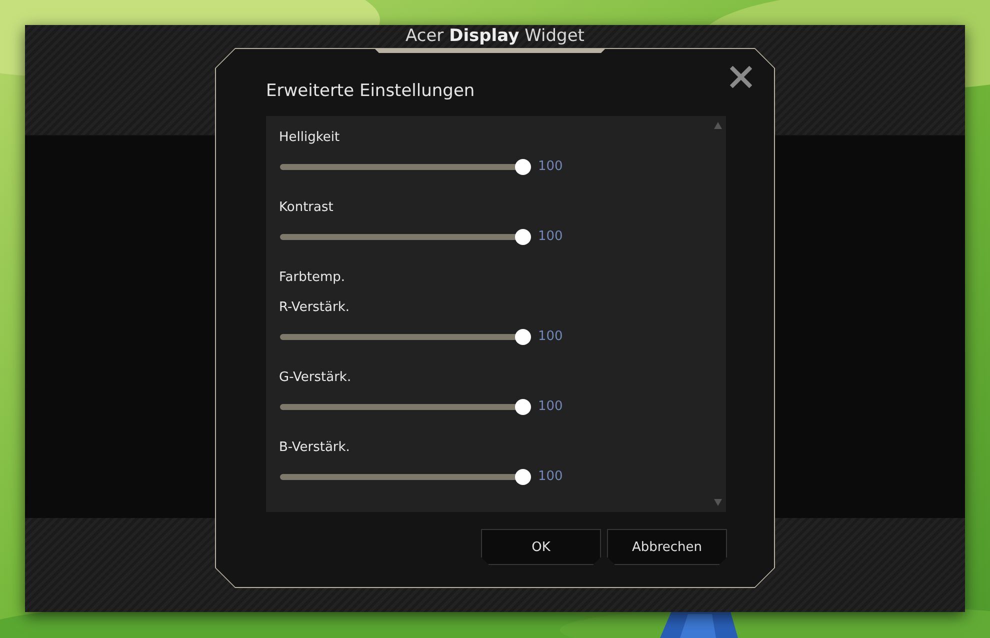 Image resolution: width=990 pixels, height=638 pixels. Describe the element at coordinates (495, 36) in the screenshot. I see `window-title: Acer Display Widget` at that location.